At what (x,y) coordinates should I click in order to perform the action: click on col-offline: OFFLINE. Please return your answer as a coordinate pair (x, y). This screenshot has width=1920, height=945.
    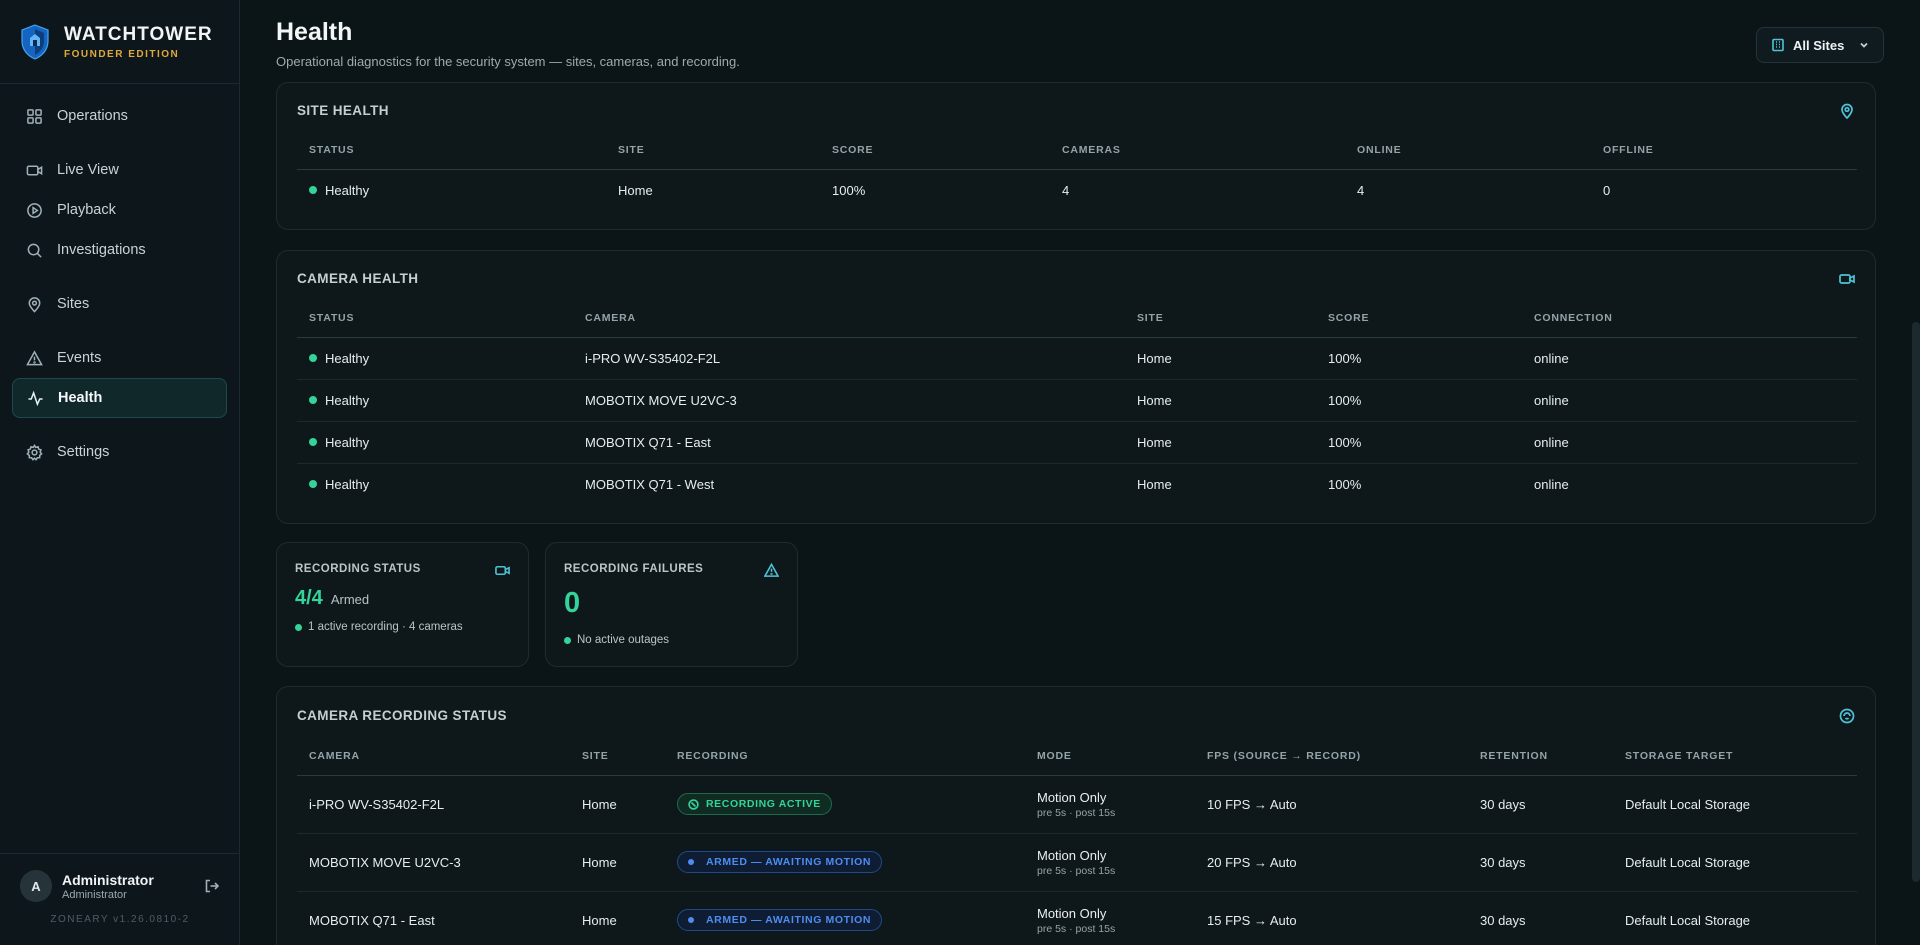
    Looking at the image, I should click on (1724, 150).